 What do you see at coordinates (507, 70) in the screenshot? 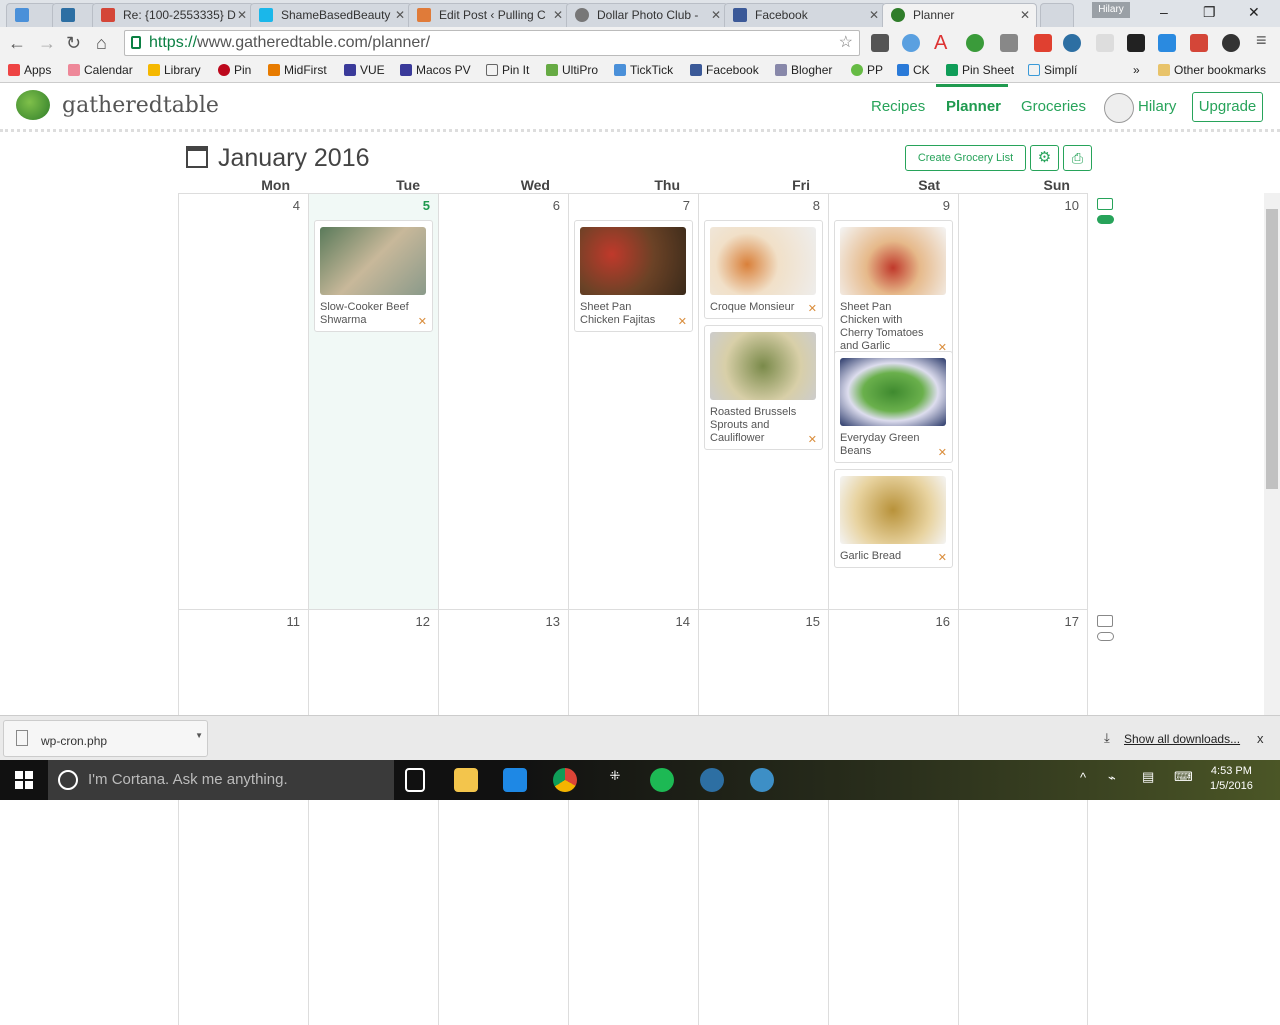
I see `bookmark: Pin It` at bounding box center [507, 70].